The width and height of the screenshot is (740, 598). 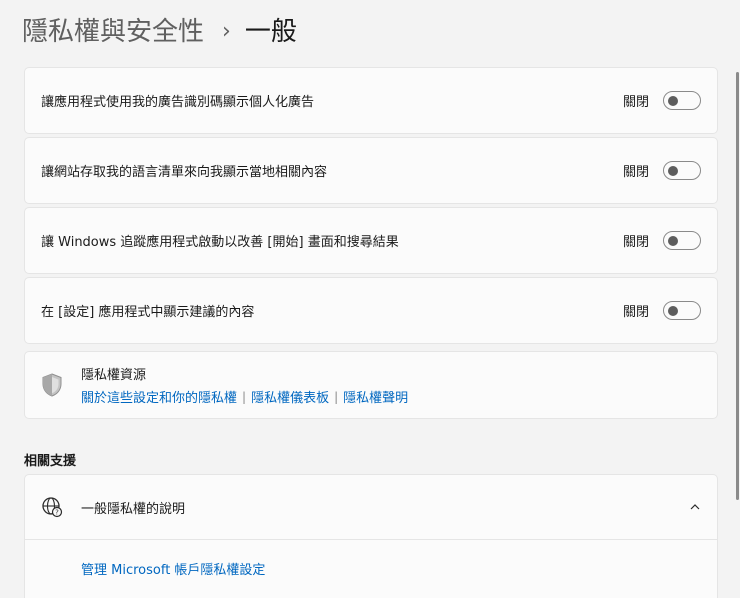 What do you see at coordinates (178, 102) in the screenshot?
I see `setting-label: 讓應用程式使用我的廣告識別碼顯示個人化廣告` at bounding box center [178, 102].